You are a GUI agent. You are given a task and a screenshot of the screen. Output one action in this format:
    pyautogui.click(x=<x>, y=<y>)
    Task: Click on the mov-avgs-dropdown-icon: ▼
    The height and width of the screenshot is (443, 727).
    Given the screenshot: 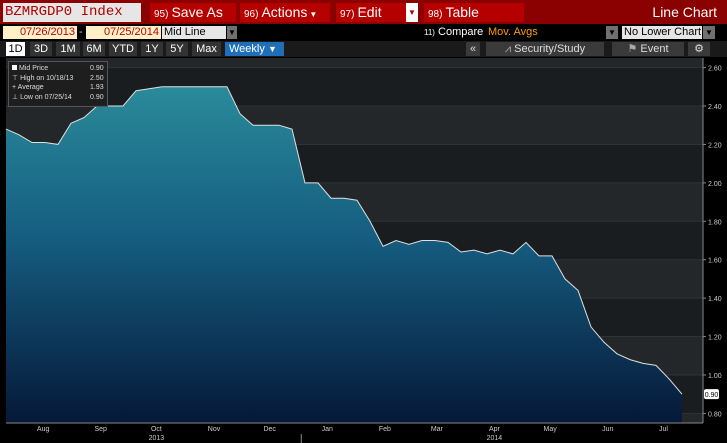 What is the action you would take?
    pyautogui.click(x=612, y=32)
    